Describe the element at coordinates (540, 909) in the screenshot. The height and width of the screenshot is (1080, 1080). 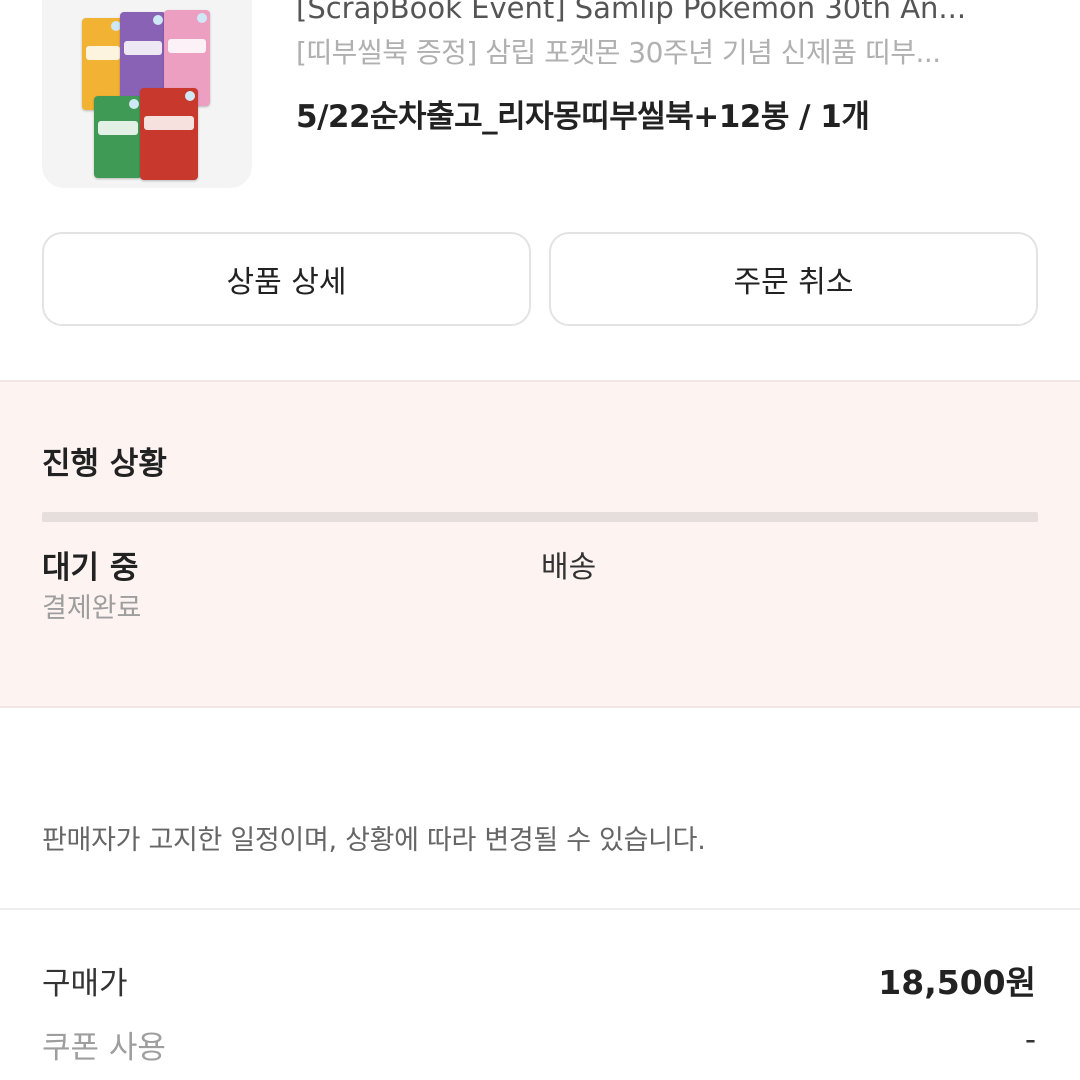
I see `section-divider` at that location.